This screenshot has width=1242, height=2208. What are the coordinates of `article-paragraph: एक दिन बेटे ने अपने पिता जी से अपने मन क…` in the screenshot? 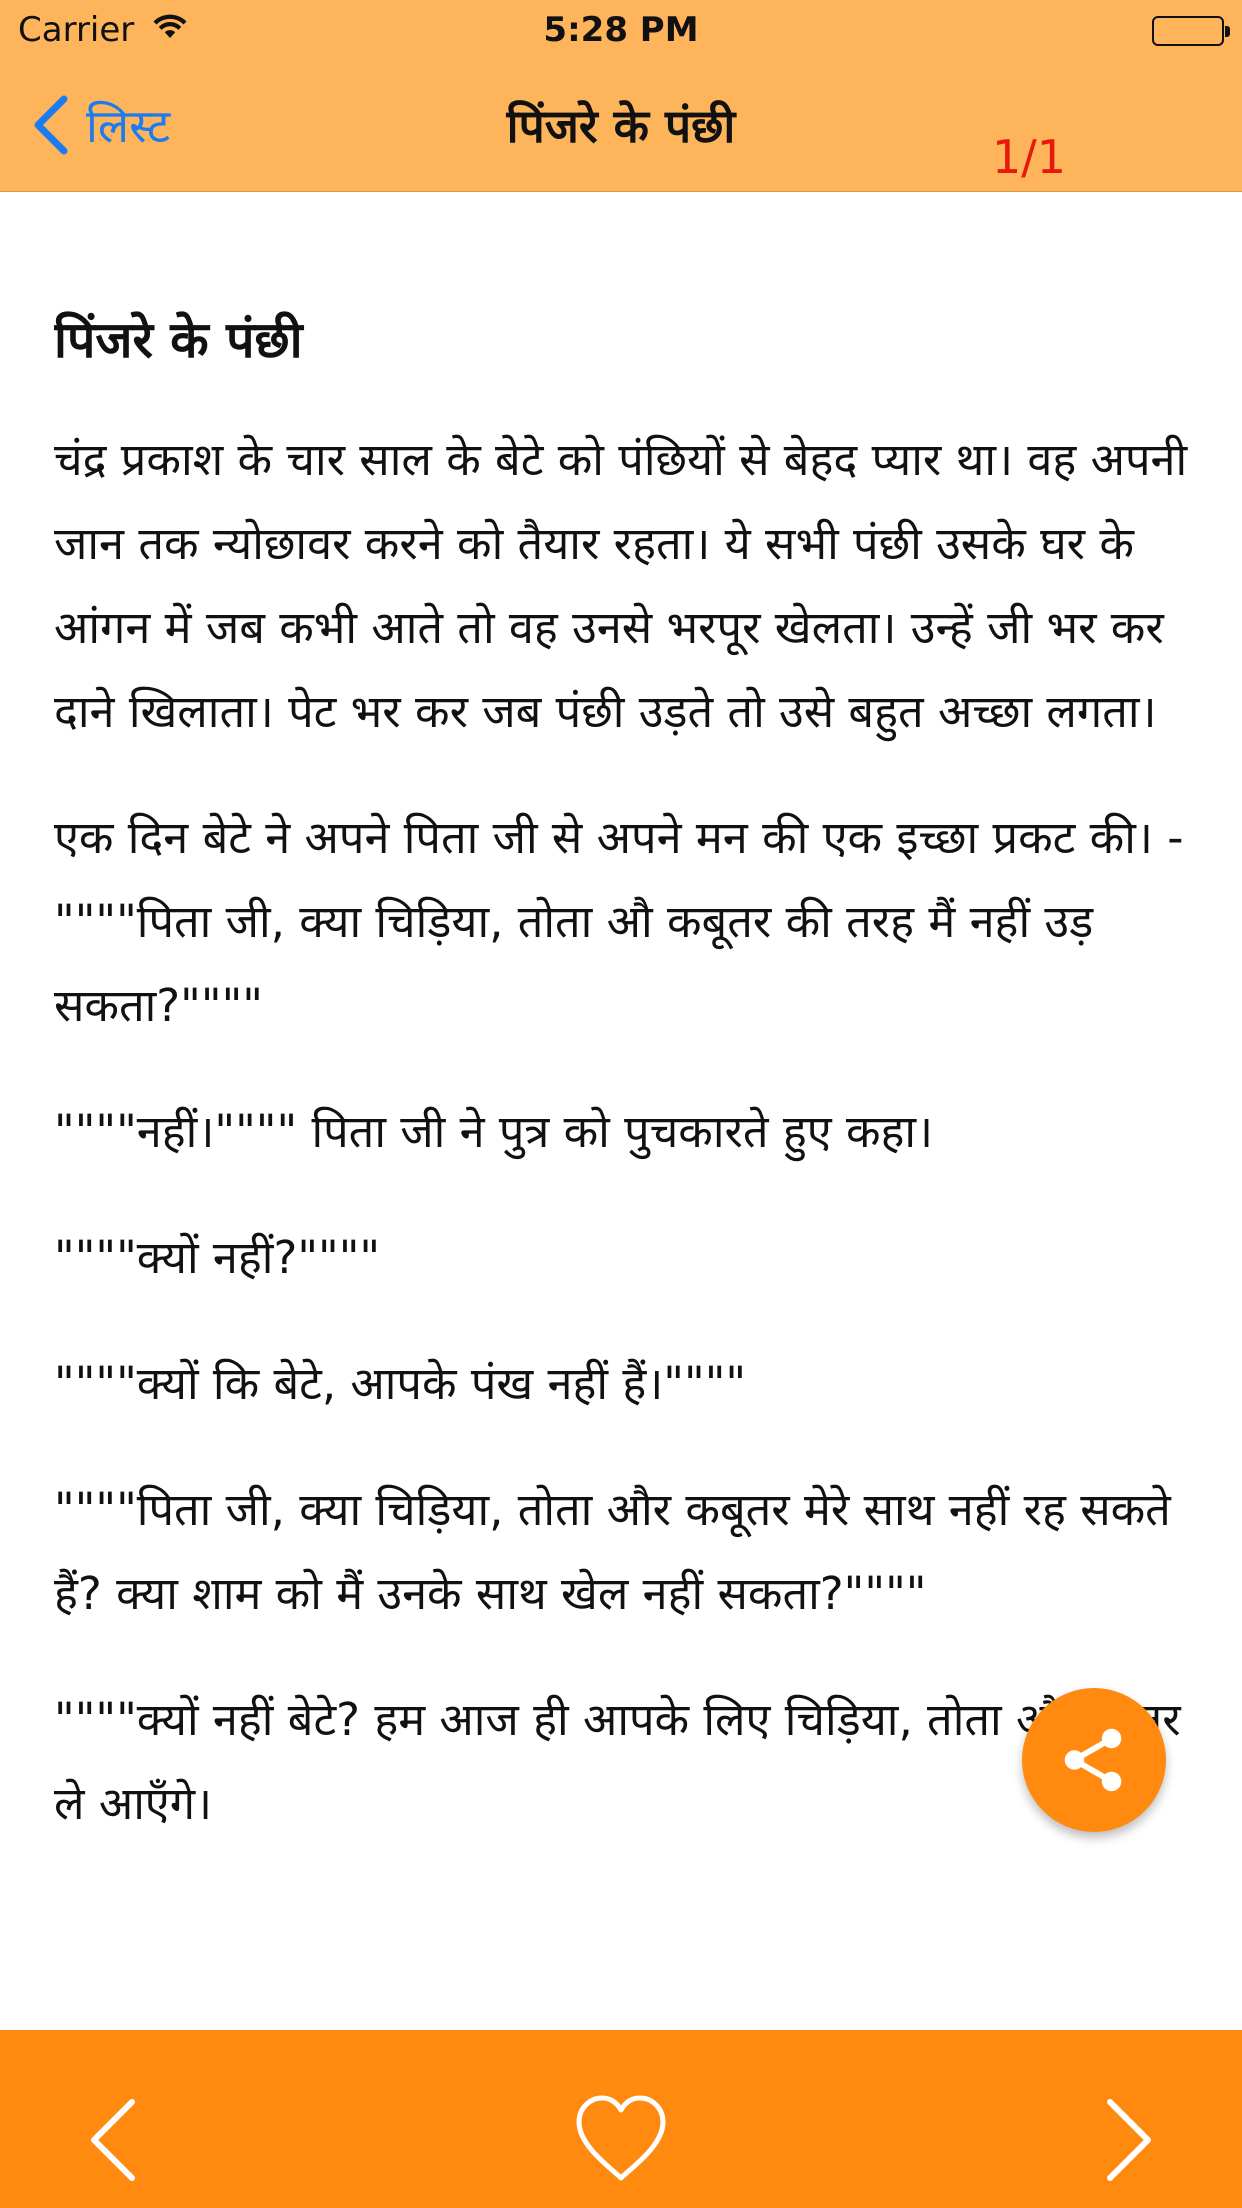 It's located at (619, 921).